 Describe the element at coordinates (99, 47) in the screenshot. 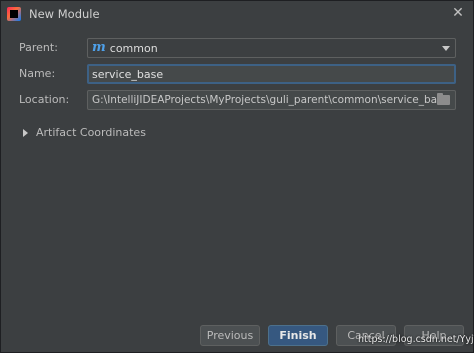

I see `maven-module-icon: m` at that location.